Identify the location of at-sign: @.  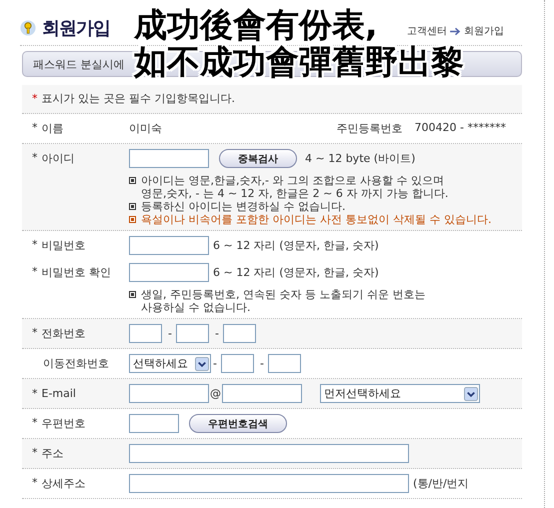
(215, 393).